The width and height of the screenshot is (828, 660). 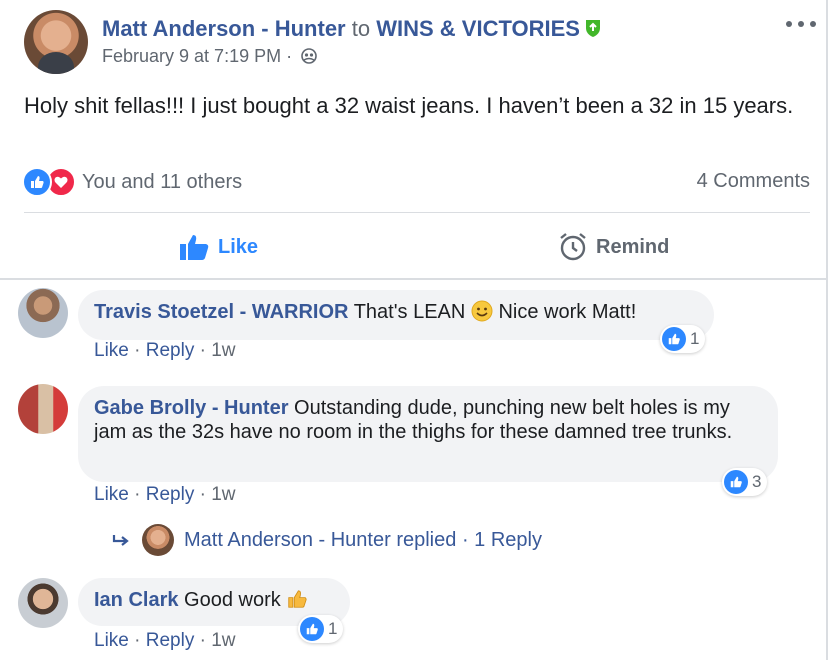 I want to click on like-button: Like, so click(x=218, y=247).